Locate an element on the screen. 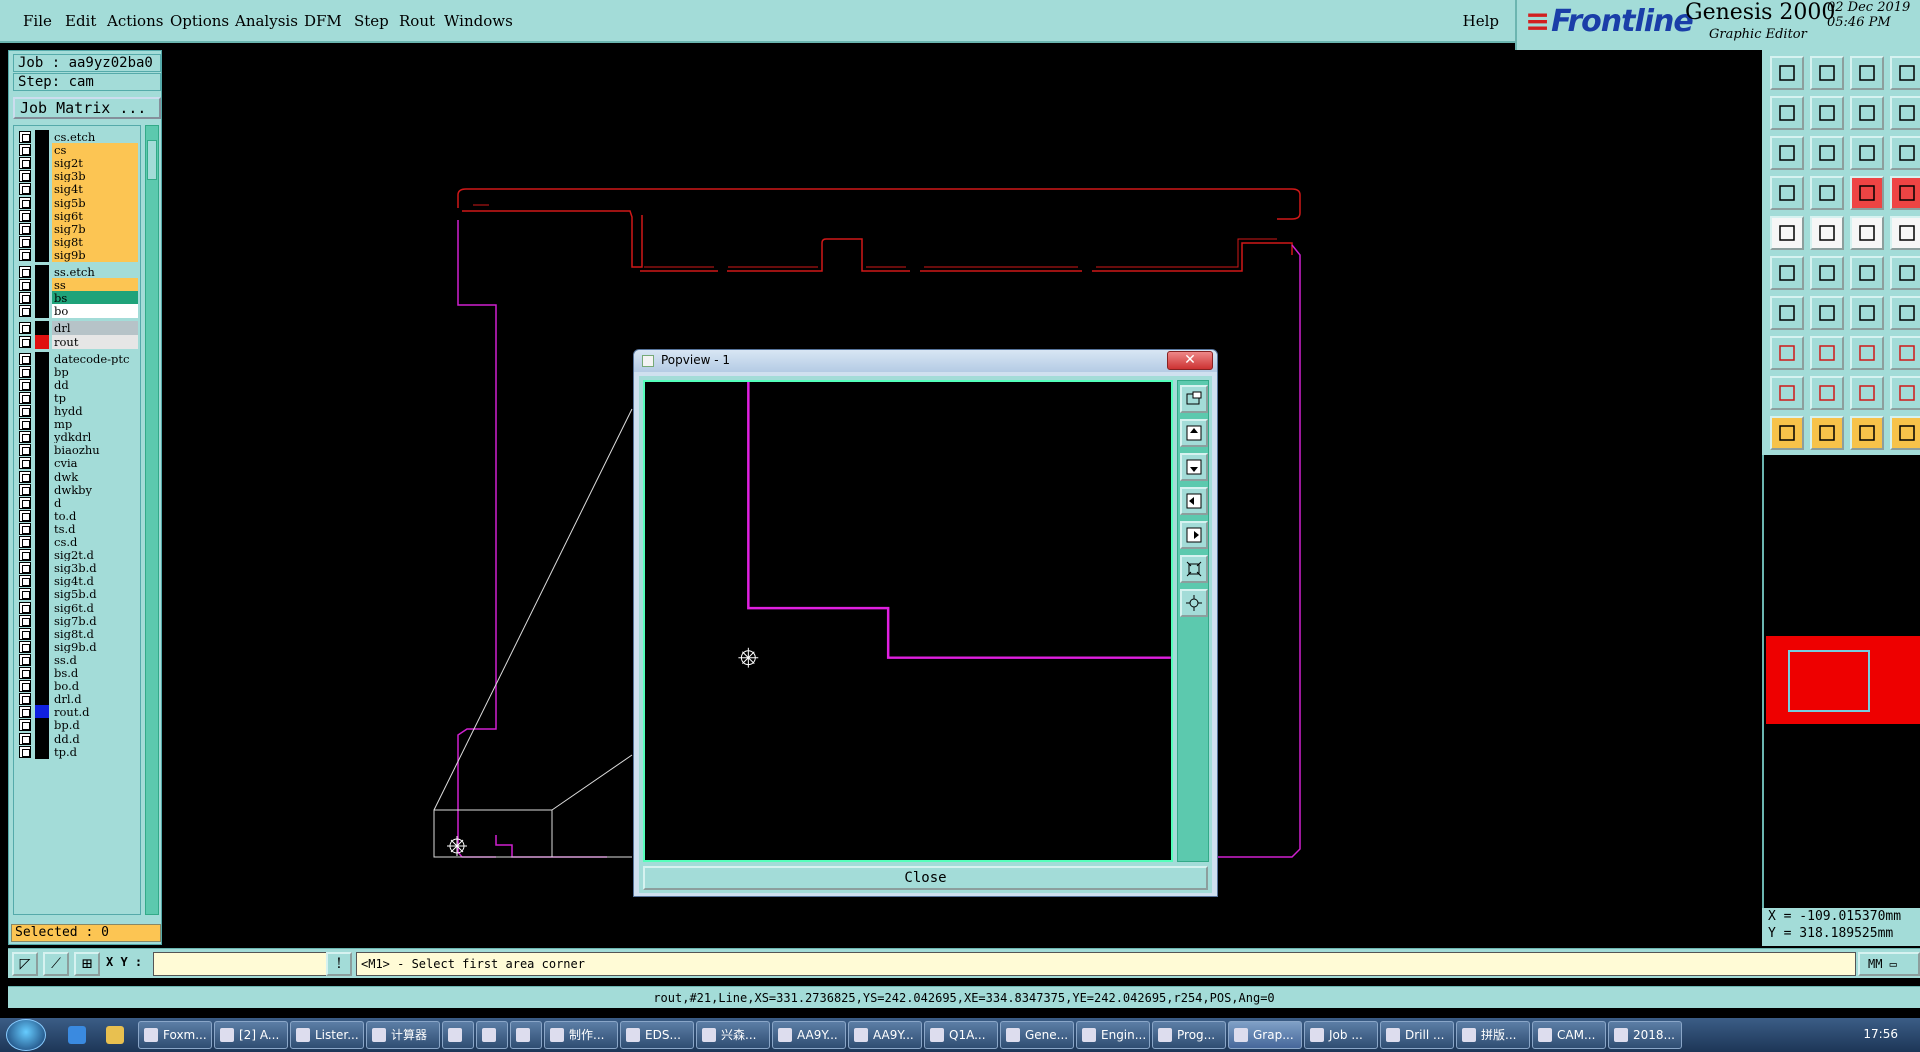  popview-close-button: Close is located at coordinates (925, 878).